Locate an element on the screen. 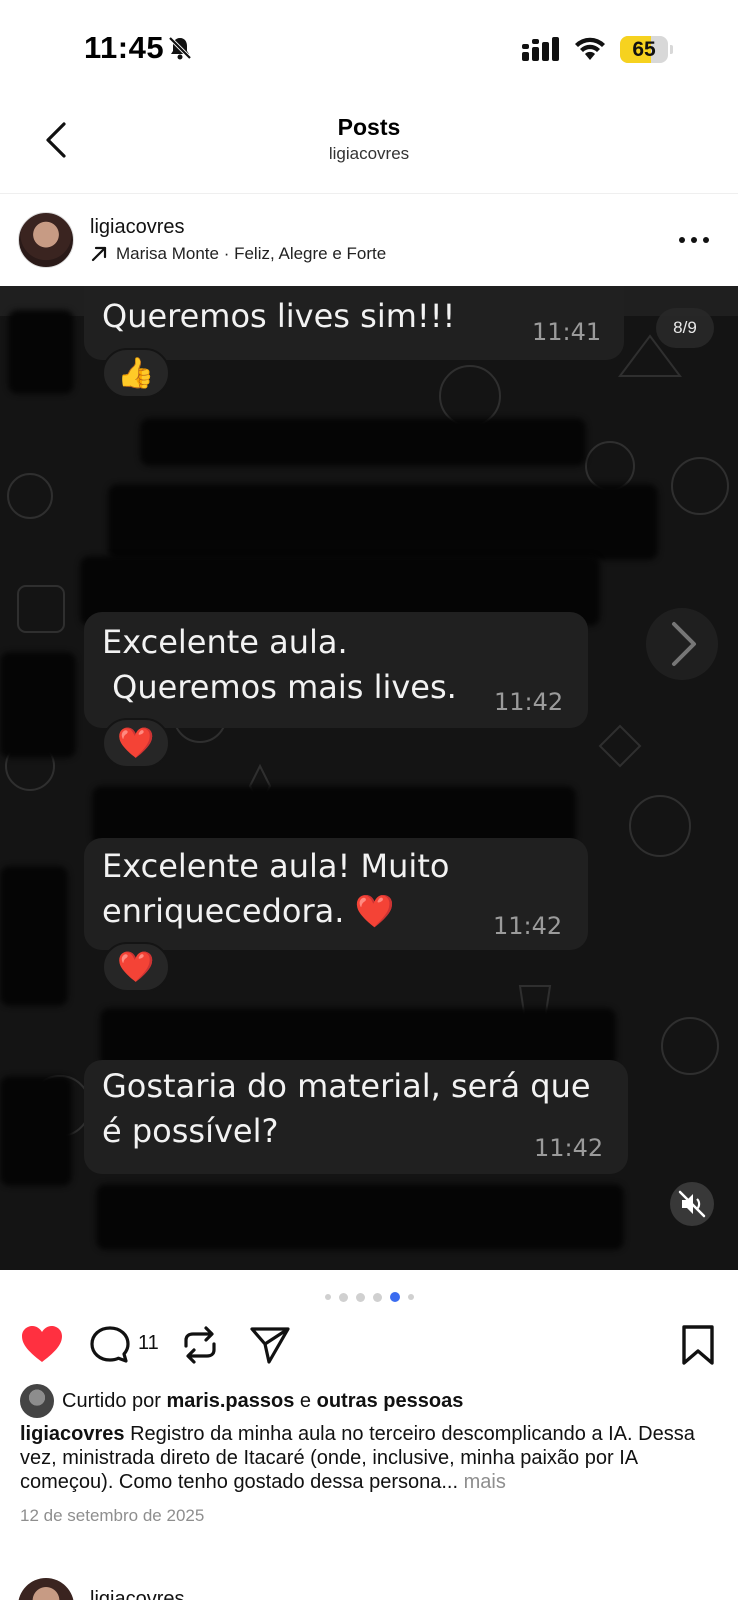  heart-icon is located at coordinates (42, 1345).